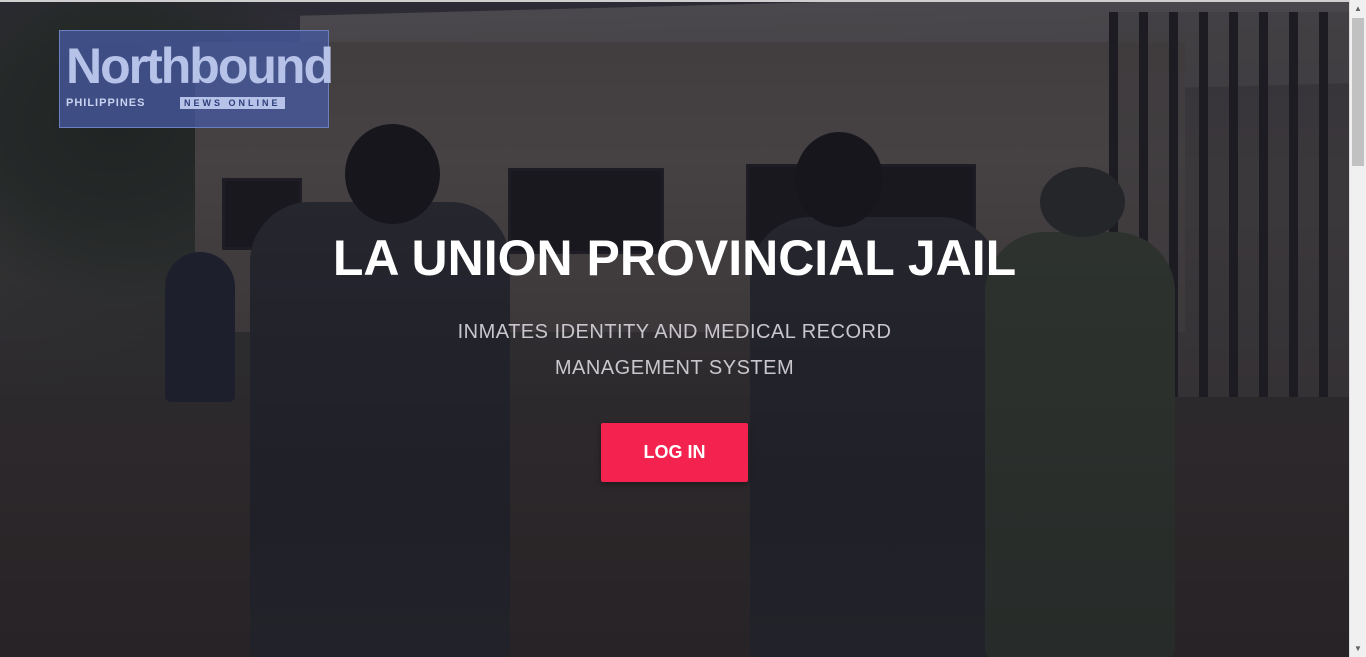 The height and width of the screenshot is (657, 1366). I want to click on northbound-logo: Northbound PHILIPPINES NEWS ONLINE, so click(196, 79).